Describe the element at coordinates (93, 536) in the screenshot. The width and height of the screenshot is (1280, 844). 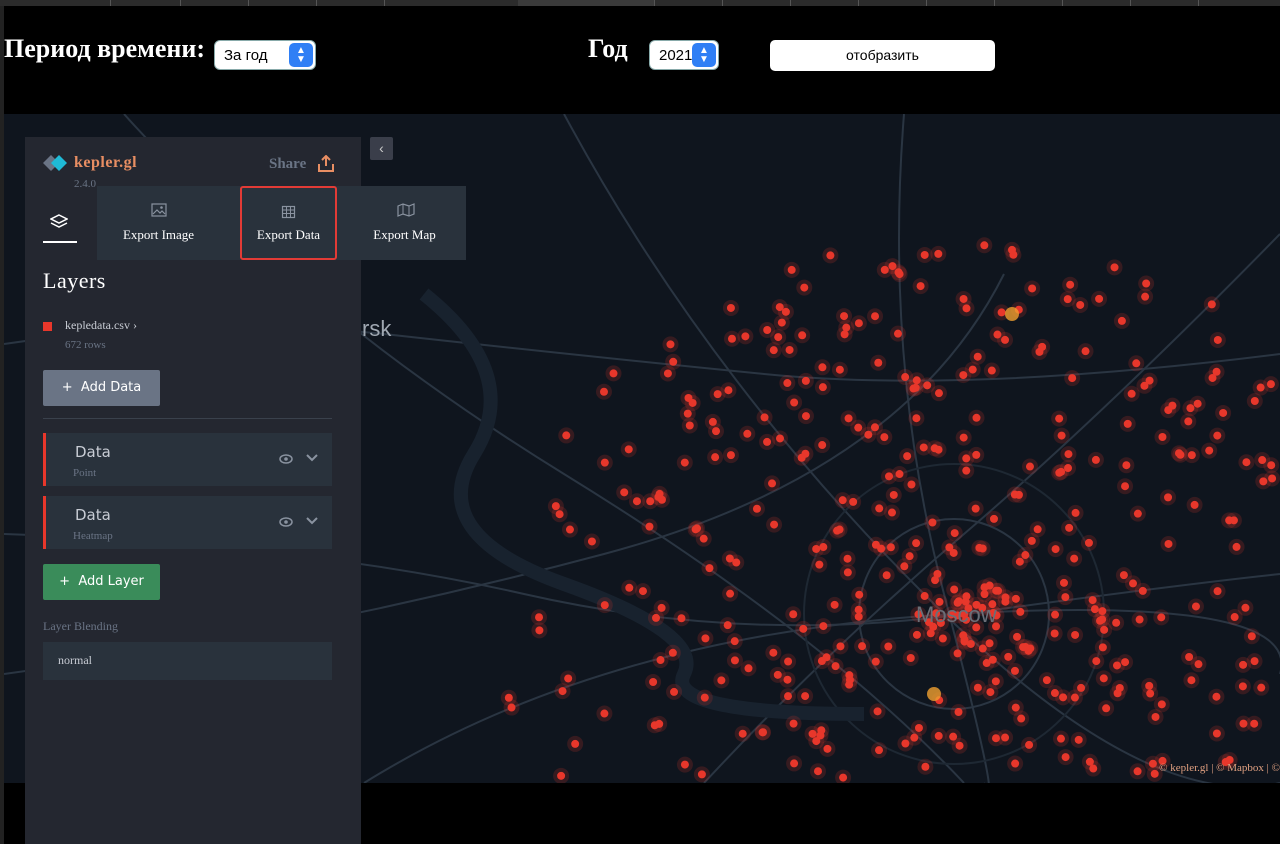
I see `layer-type: Heatmap` at that location.